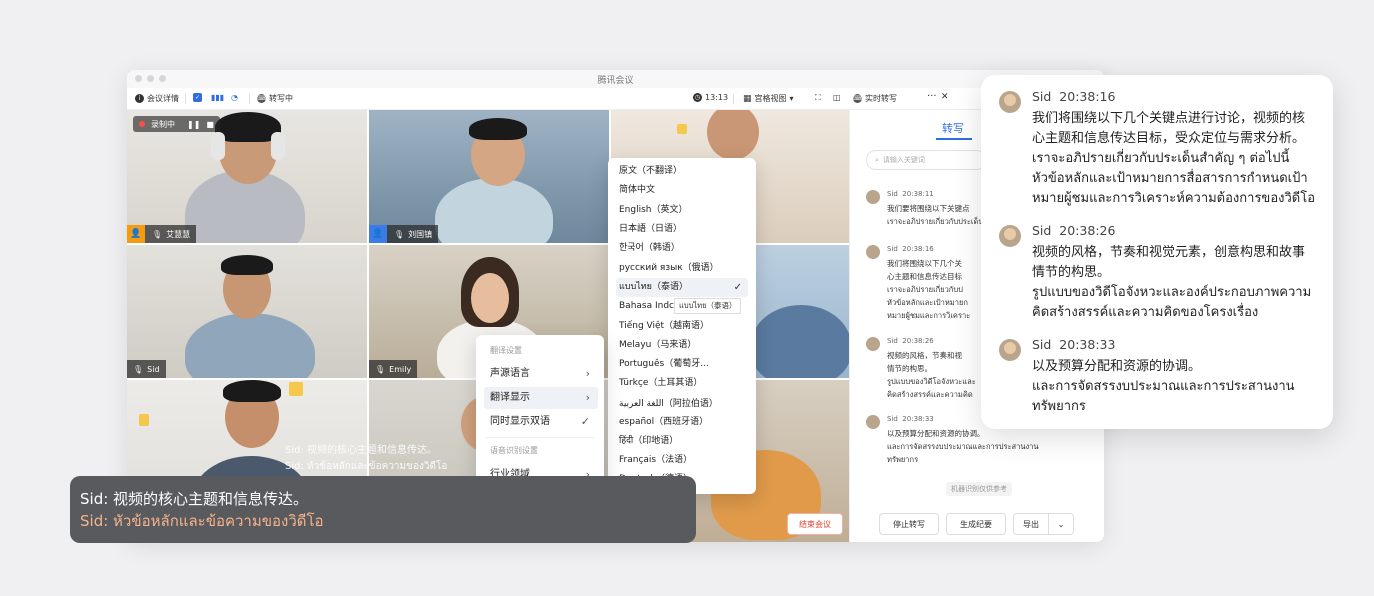 The image size is (1374, 596). I want to click on signal-bars-icon: ▮▮▮, so click(218, 97).